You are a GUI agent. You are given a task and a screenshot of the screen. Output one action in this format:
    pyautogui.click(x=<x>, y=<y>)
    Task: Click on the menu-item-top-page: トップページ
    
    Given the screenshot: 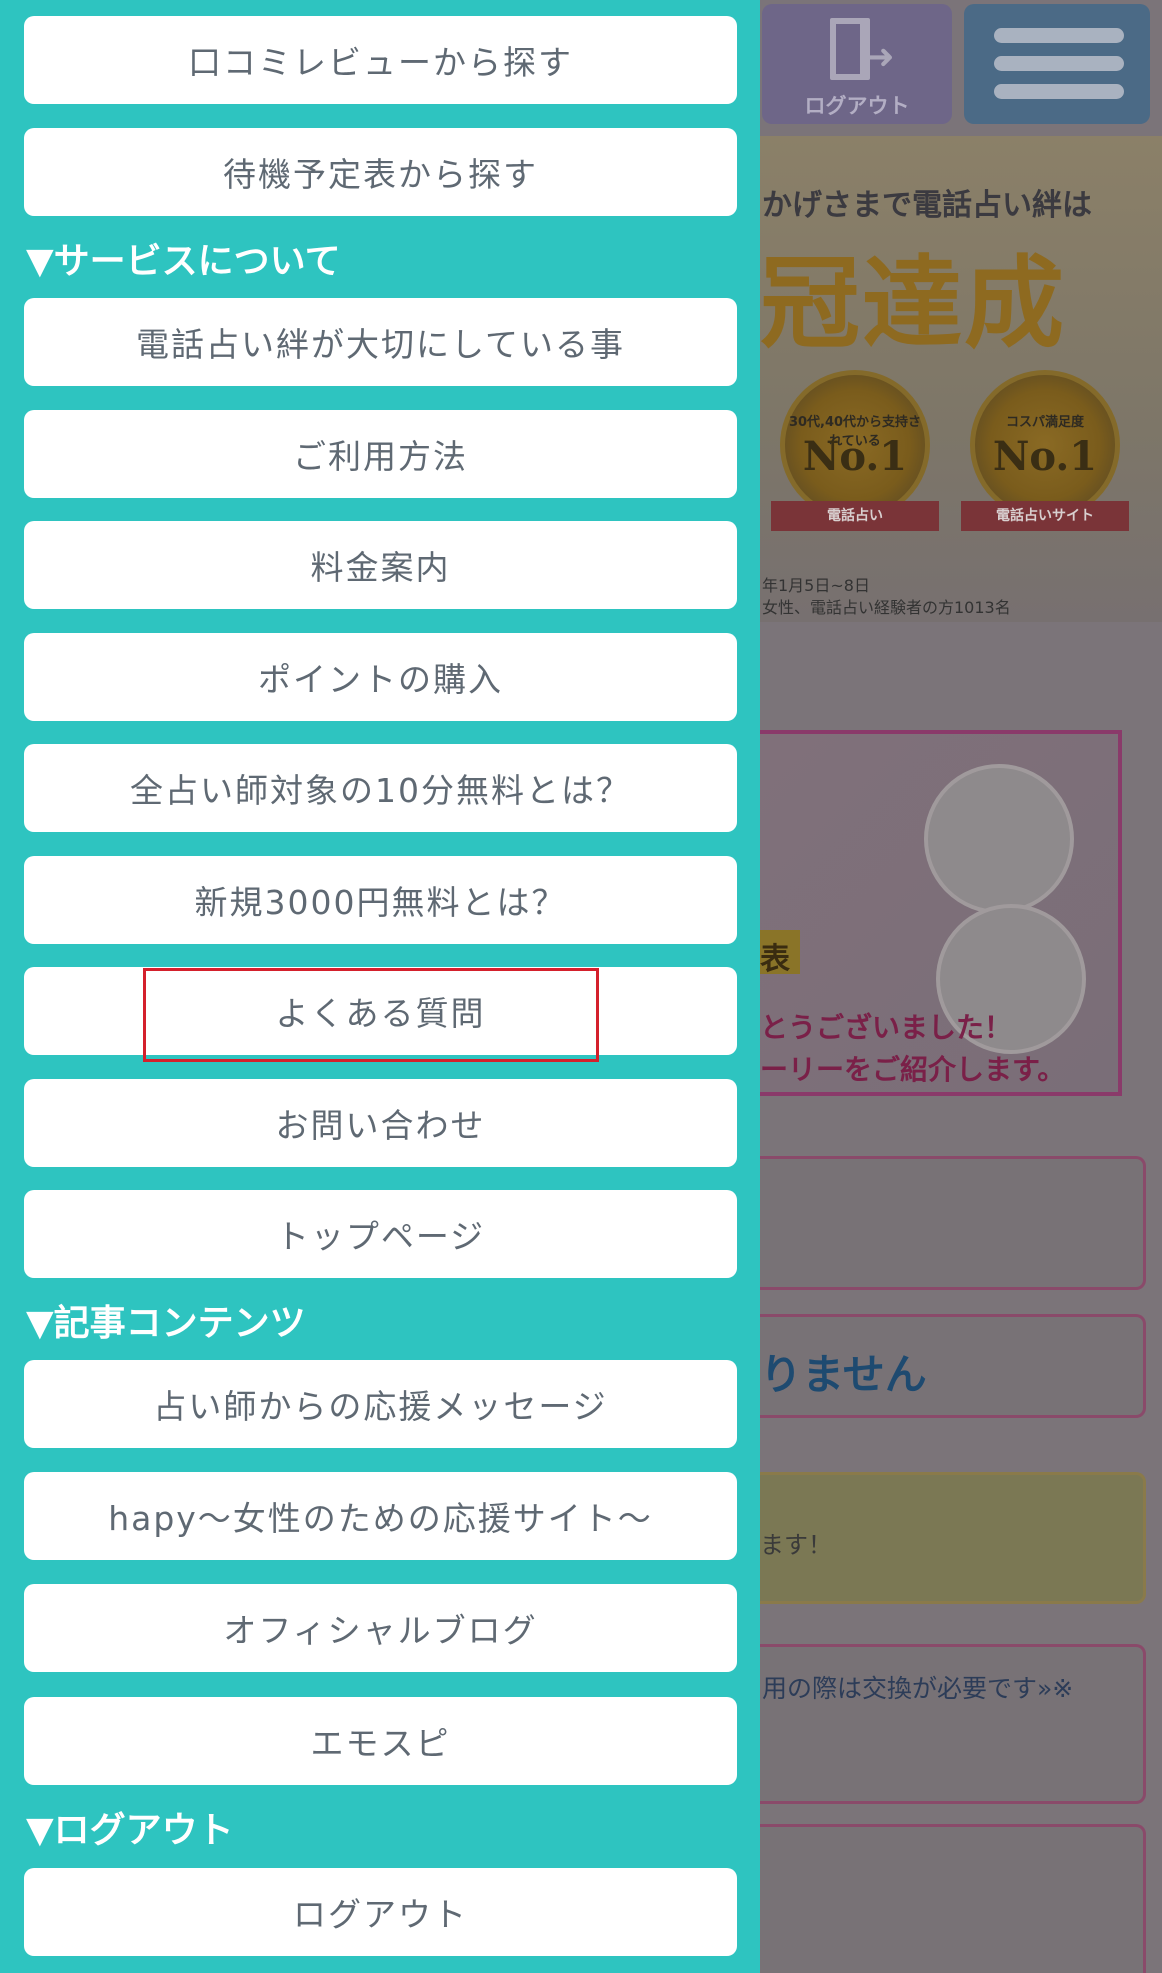 What is the action you would take?
    pyautogui.click(x=380, y=1234)
    